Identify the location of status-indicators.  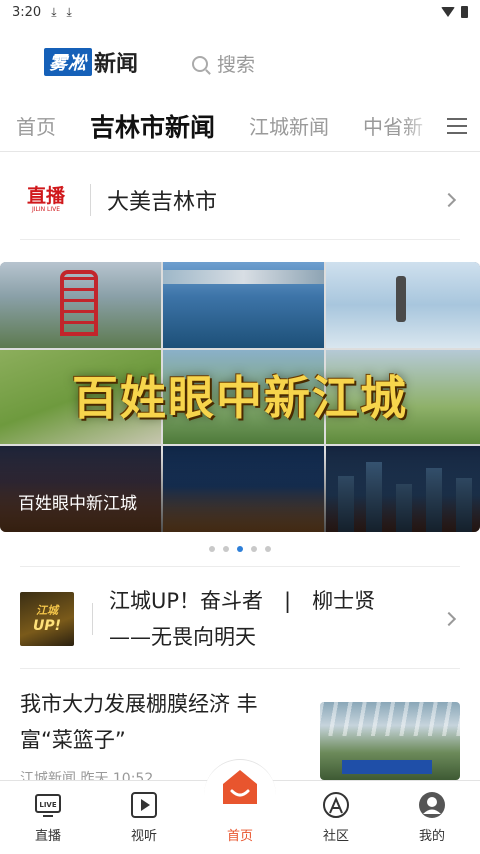
(454, 12).